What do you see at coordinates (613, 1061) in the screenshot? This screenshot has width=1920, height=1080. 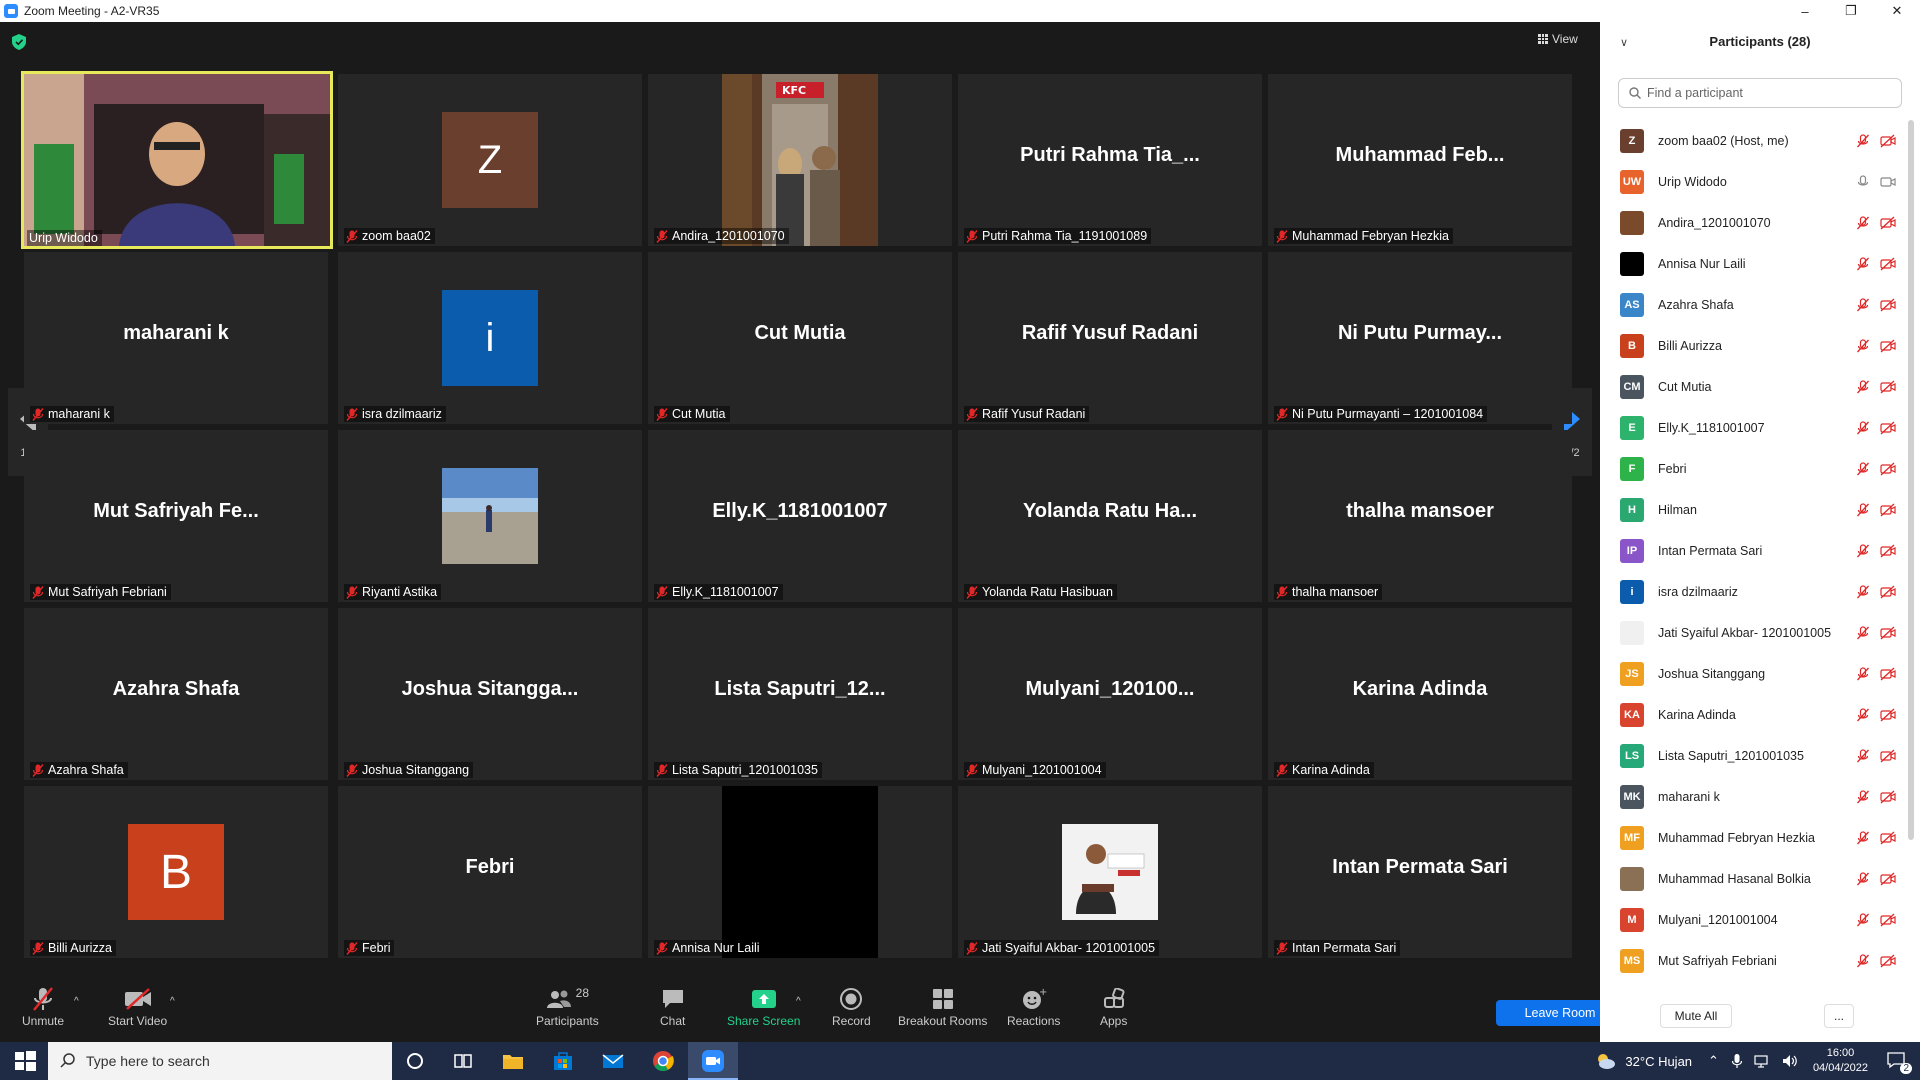 I see `mail-icon` at bounding box center [613, 1061].